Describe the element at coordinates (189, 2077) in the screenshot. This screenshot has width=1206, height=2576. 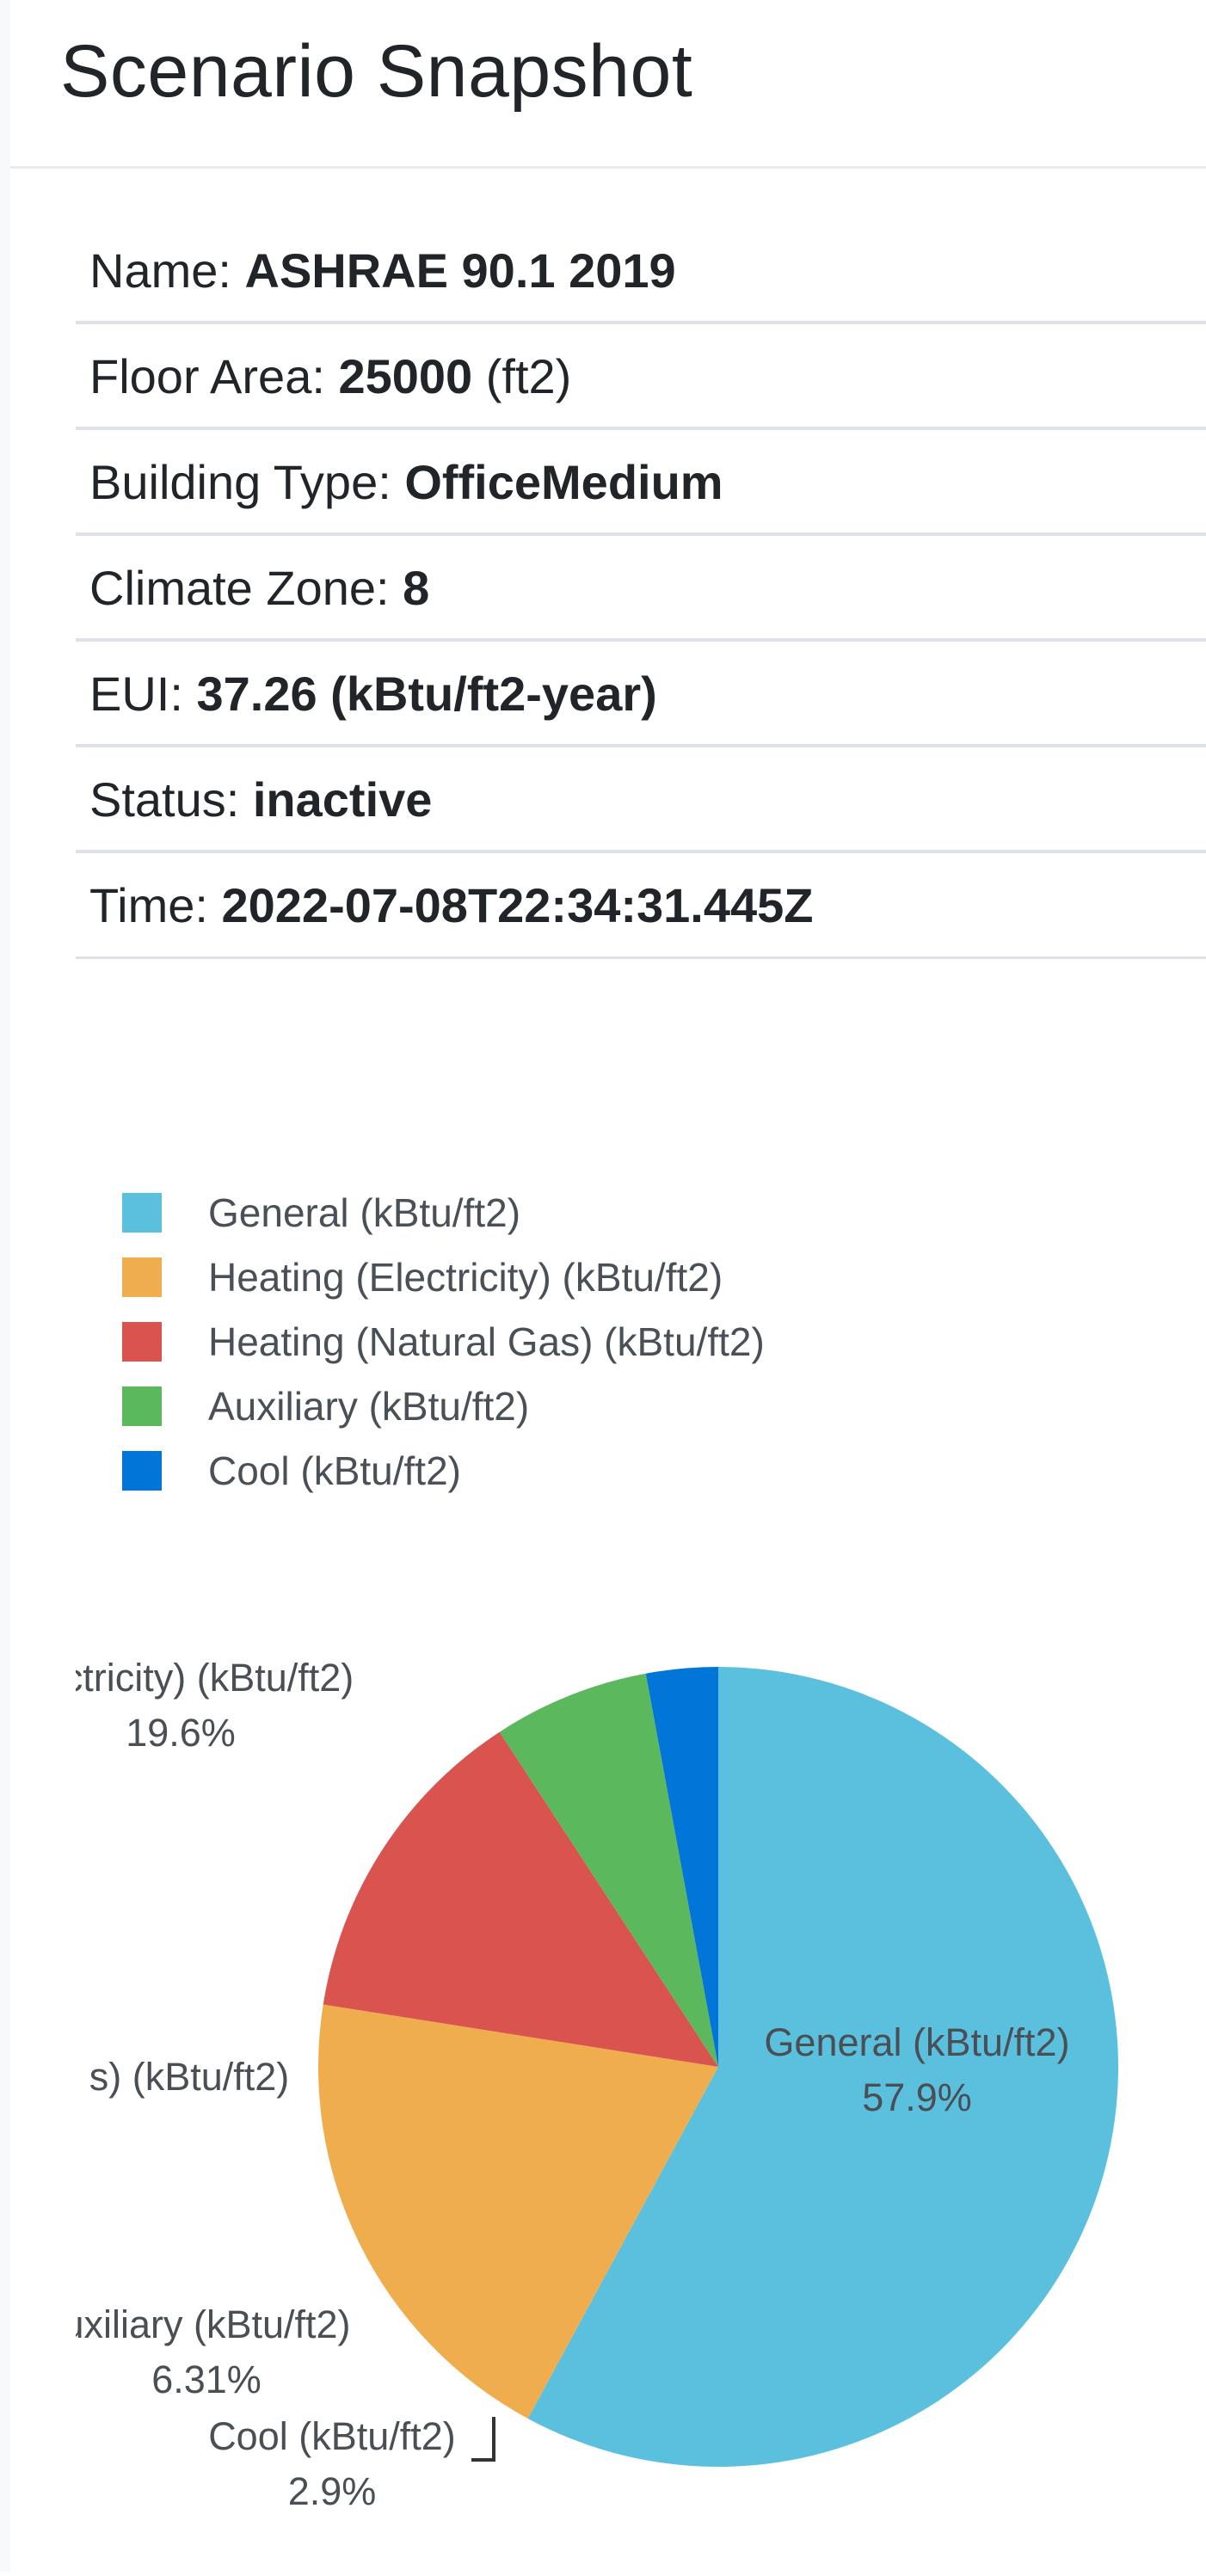
I see `pie-slice-label: s) (kBtu/ft2)` at that location.